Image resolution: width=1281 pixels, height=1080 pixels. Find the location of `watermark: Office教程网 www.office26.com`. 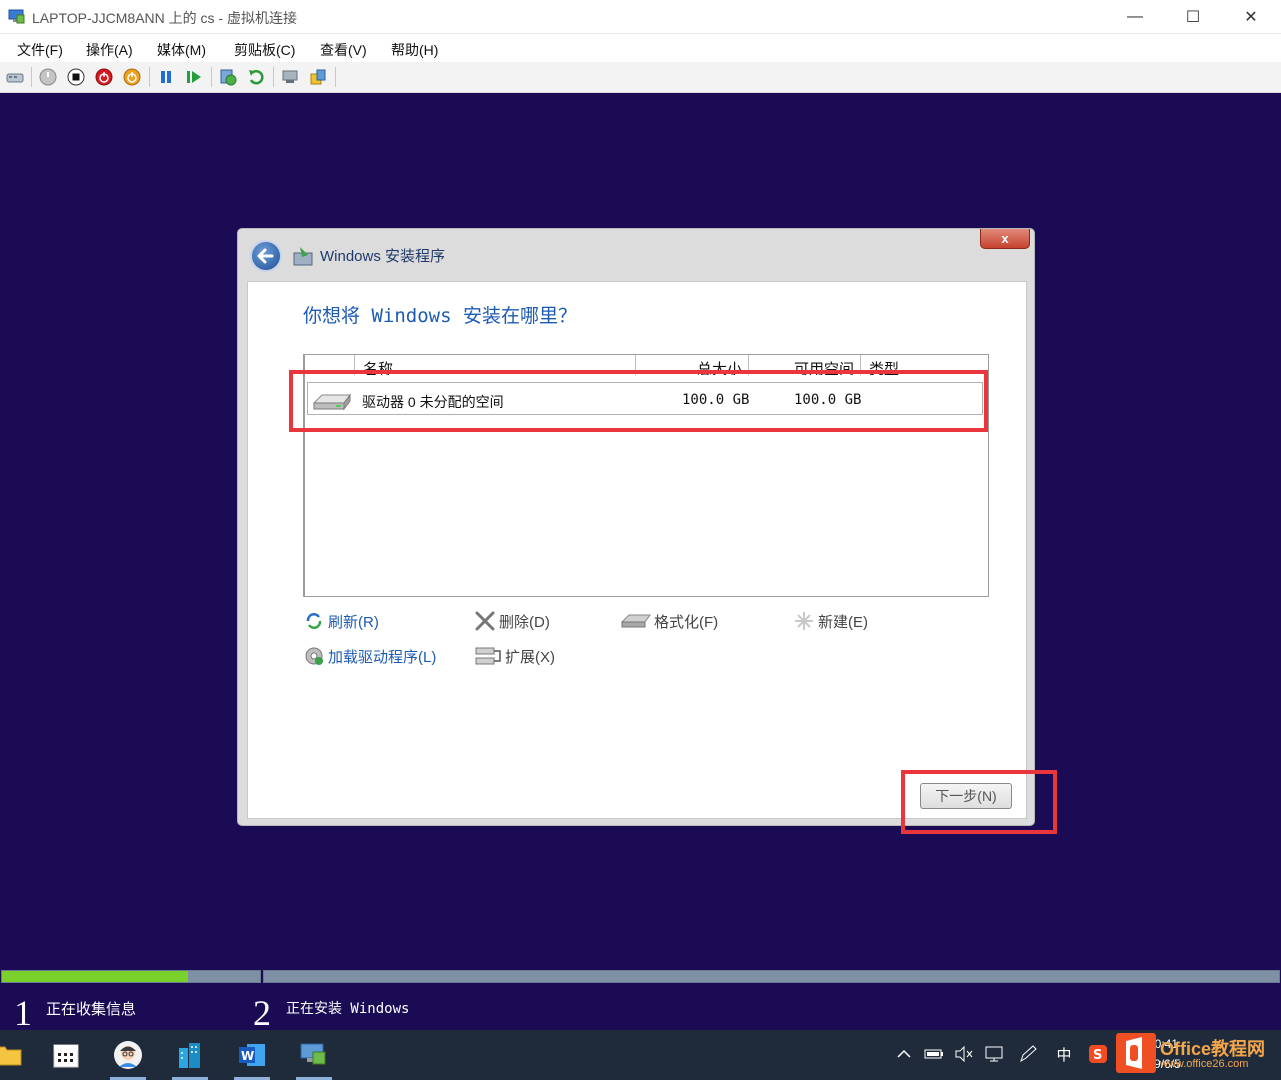

watermark: Office教程网 www.office26.com is located at coordinates (1196, 1054).